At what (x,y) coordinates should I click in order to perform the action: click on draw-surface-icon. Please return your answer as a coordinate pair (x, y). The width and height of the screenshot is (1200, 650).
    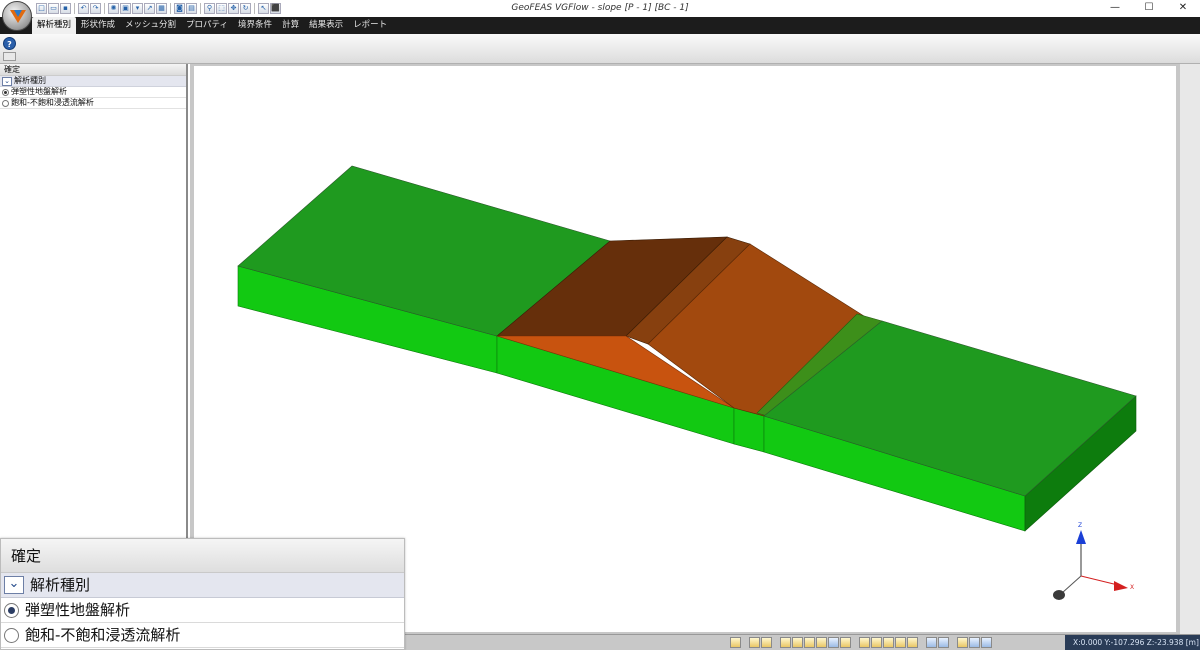
    Looking at the image, I should click on (833, 642).